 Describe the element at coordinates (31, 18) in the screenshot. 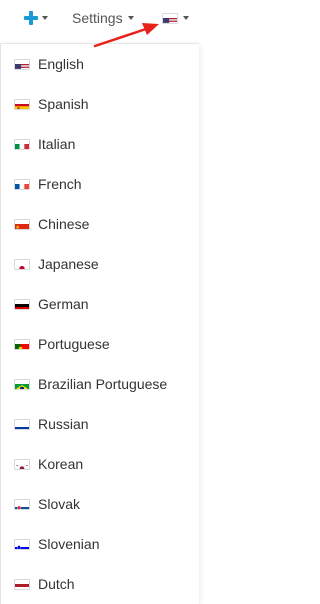

I see `plus-icon` at that location.